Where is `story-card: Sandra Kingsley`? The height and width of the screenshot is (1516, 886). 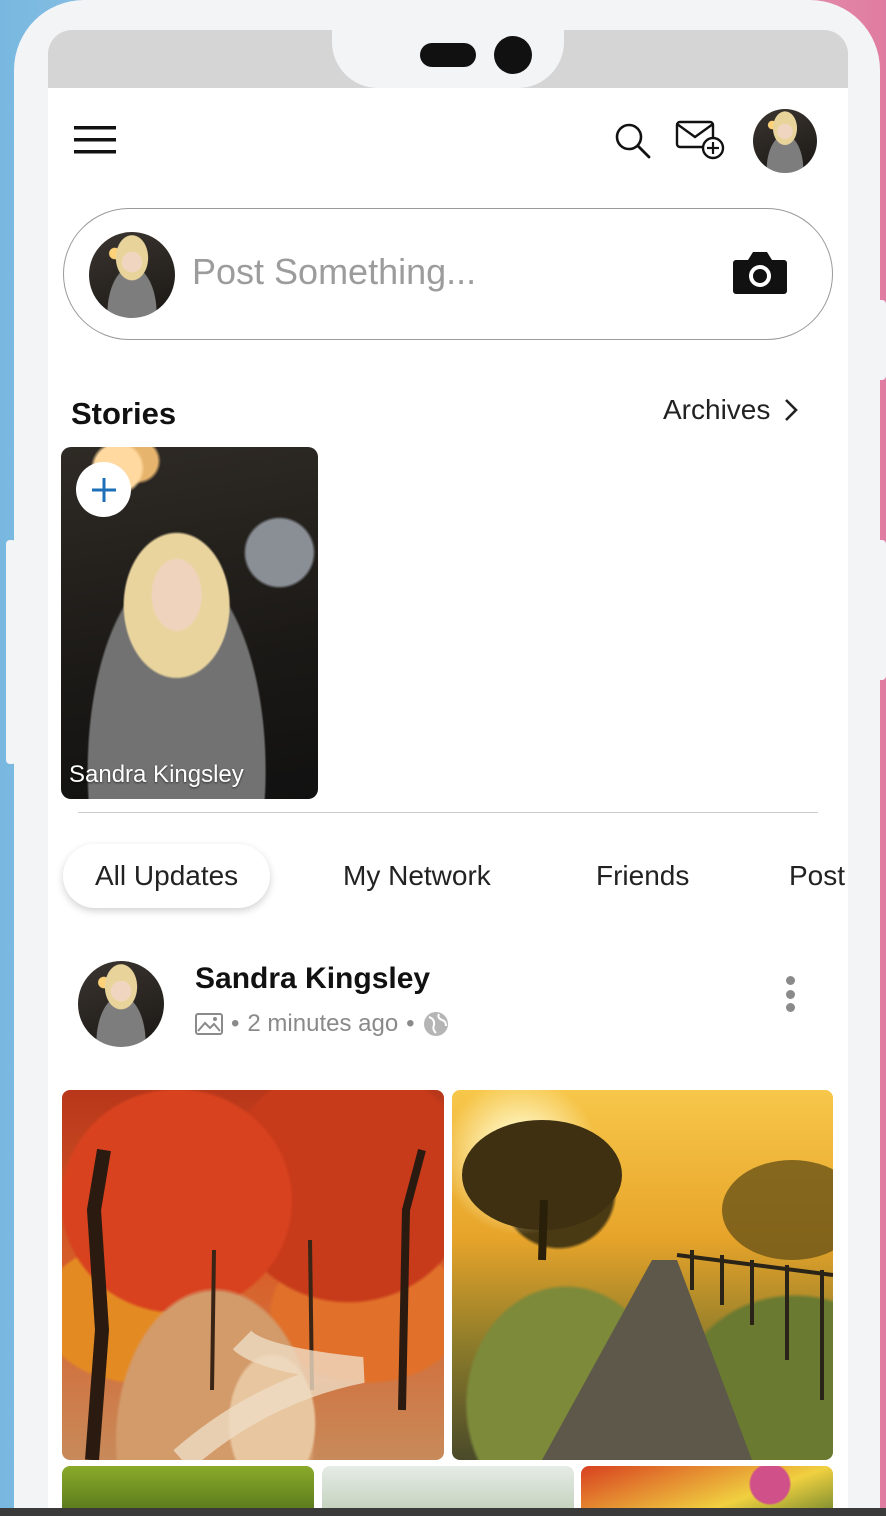
story-card: Sandra Kingsley is located at coordinates (189, 623).